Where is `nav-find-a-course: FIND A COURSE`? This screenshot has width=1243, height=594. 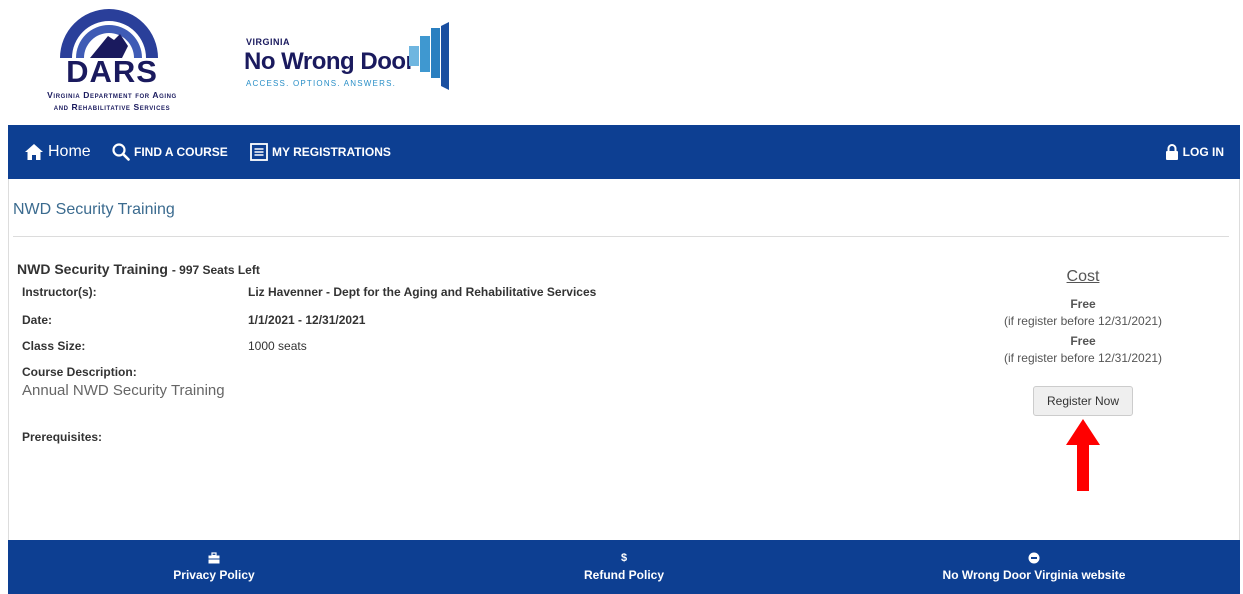
nav-find-a-course: FIND A COURSE is located at coordinates (170, 152).